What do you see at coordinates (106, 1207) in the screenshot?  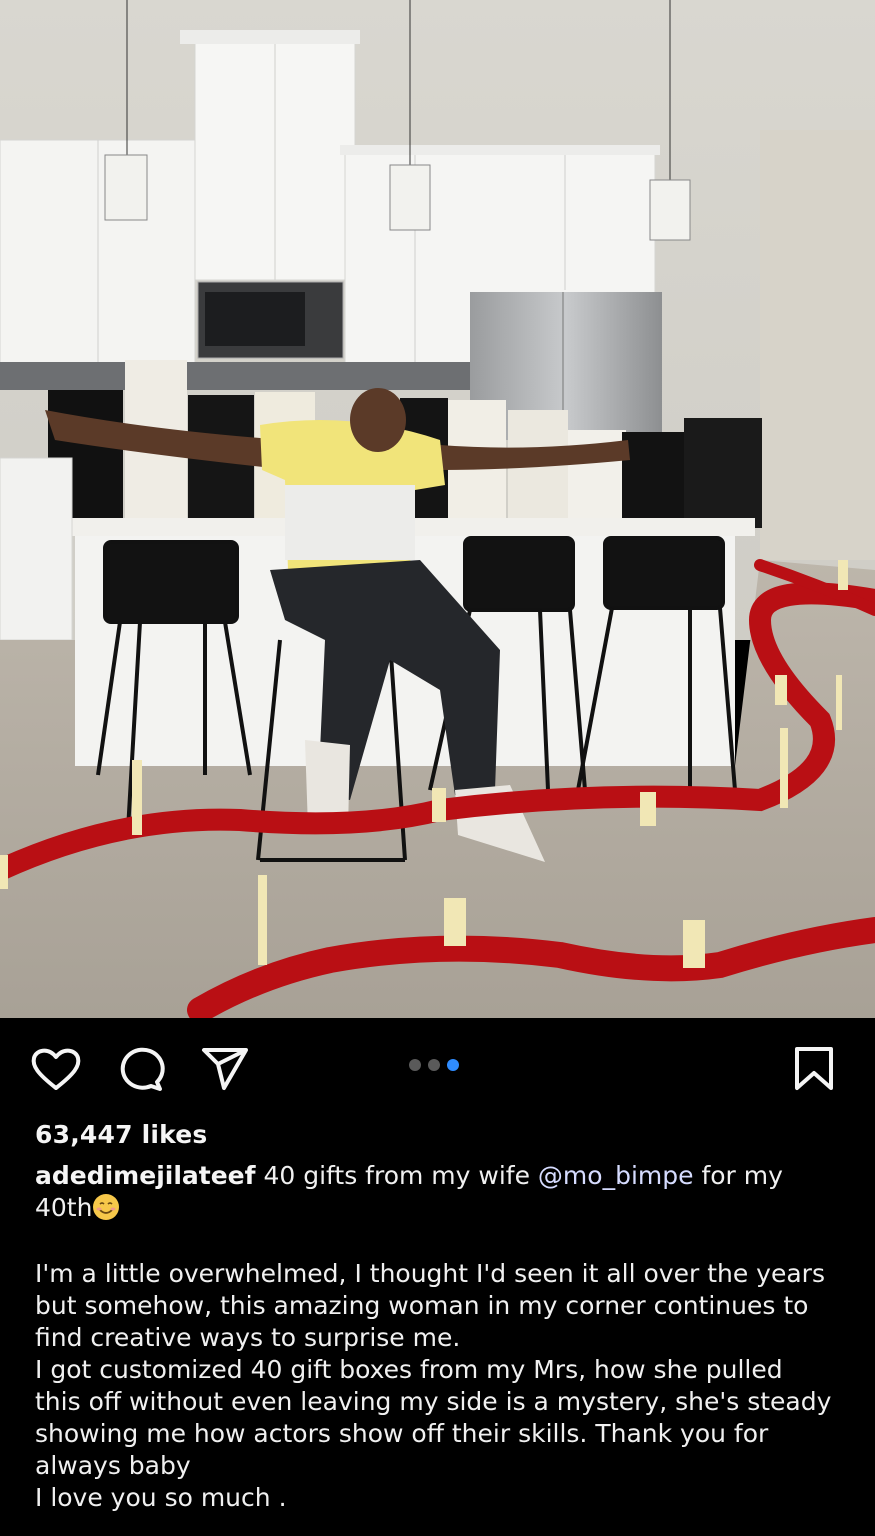 I see `smiling-face-icon` at bounding box center [106, 1207].